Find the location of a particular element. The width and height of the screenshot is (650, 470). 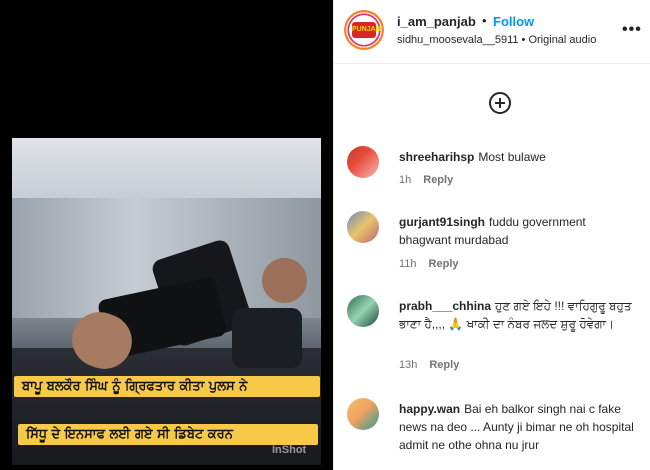

more-options-icon: ••• is located at coordinates (632, 30).